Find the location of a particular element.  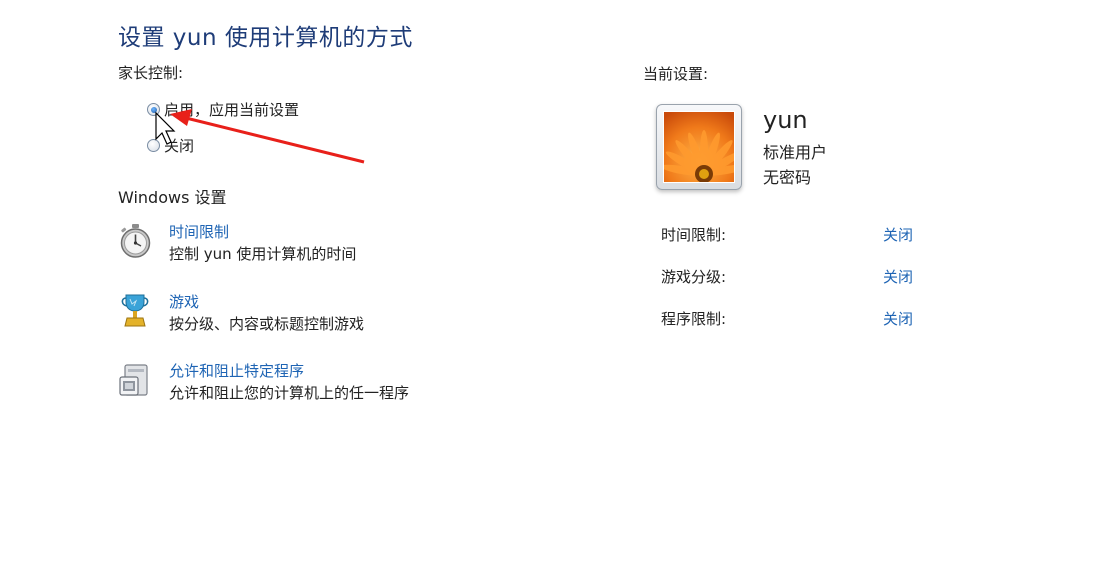

program-window-icon is located at coordinates (136, 380).